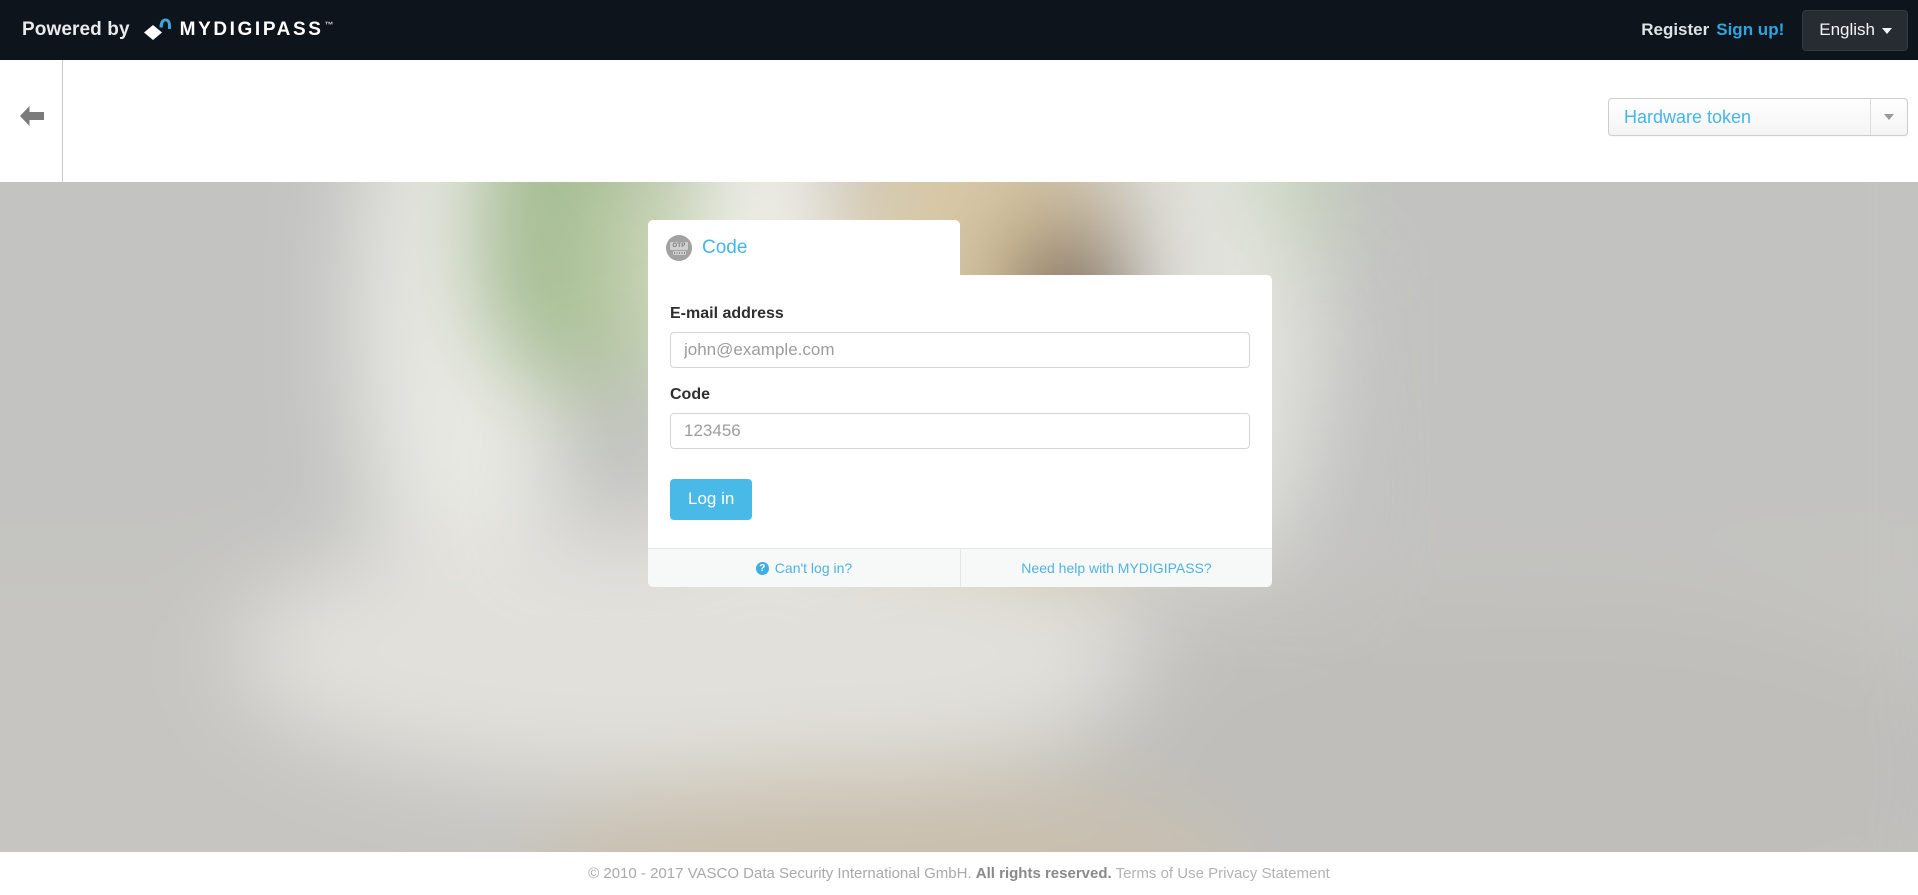 This screenshot has width=1918, height=895. I want to click on tab-code-label: Code, so click(725, 247).